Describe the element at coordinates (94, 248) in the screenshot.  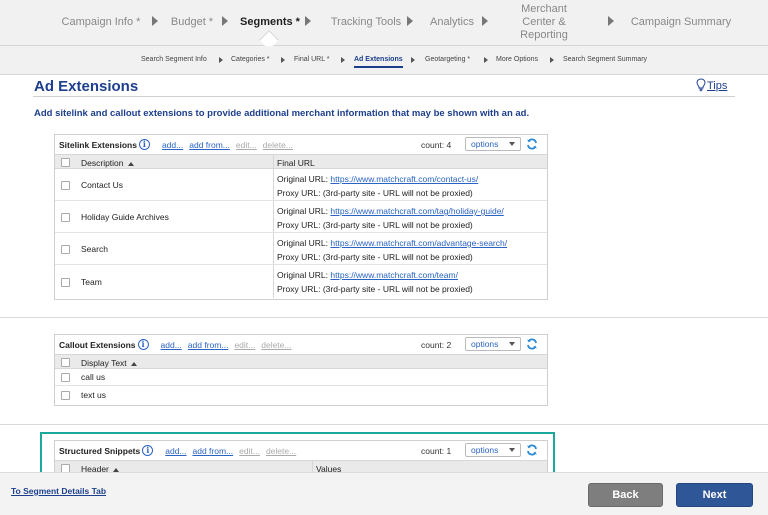
I see `row-description: Search` at that location.